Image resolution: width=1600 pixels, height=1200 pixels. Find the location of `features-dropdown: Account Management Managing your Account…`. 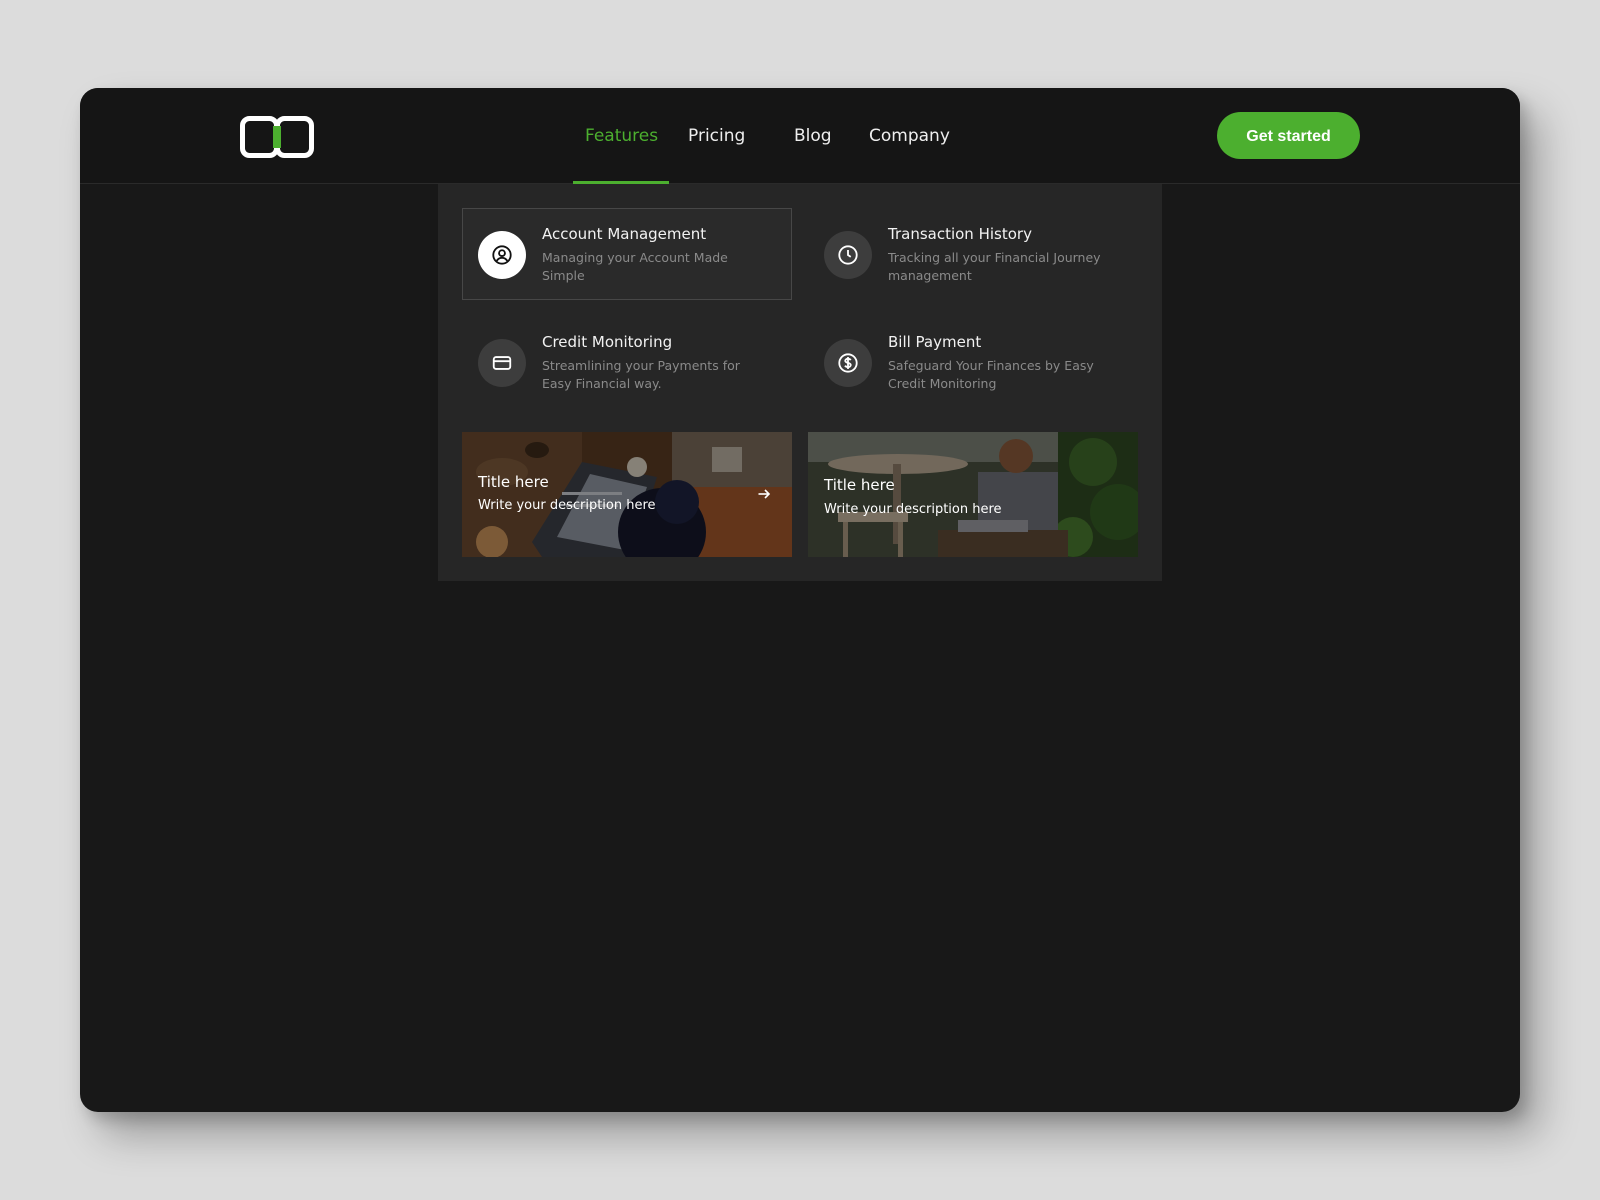

features-dropdown: Account Management Managing your Account… is located at coordinates (800, 382).